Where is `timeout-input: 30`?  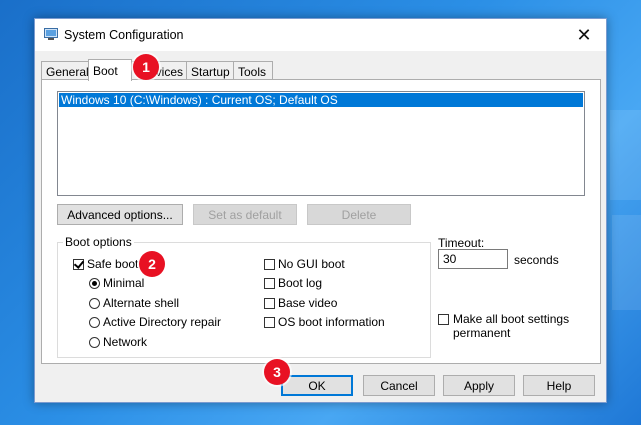
timeout-input: 30 is located at coordinates (473, 259).